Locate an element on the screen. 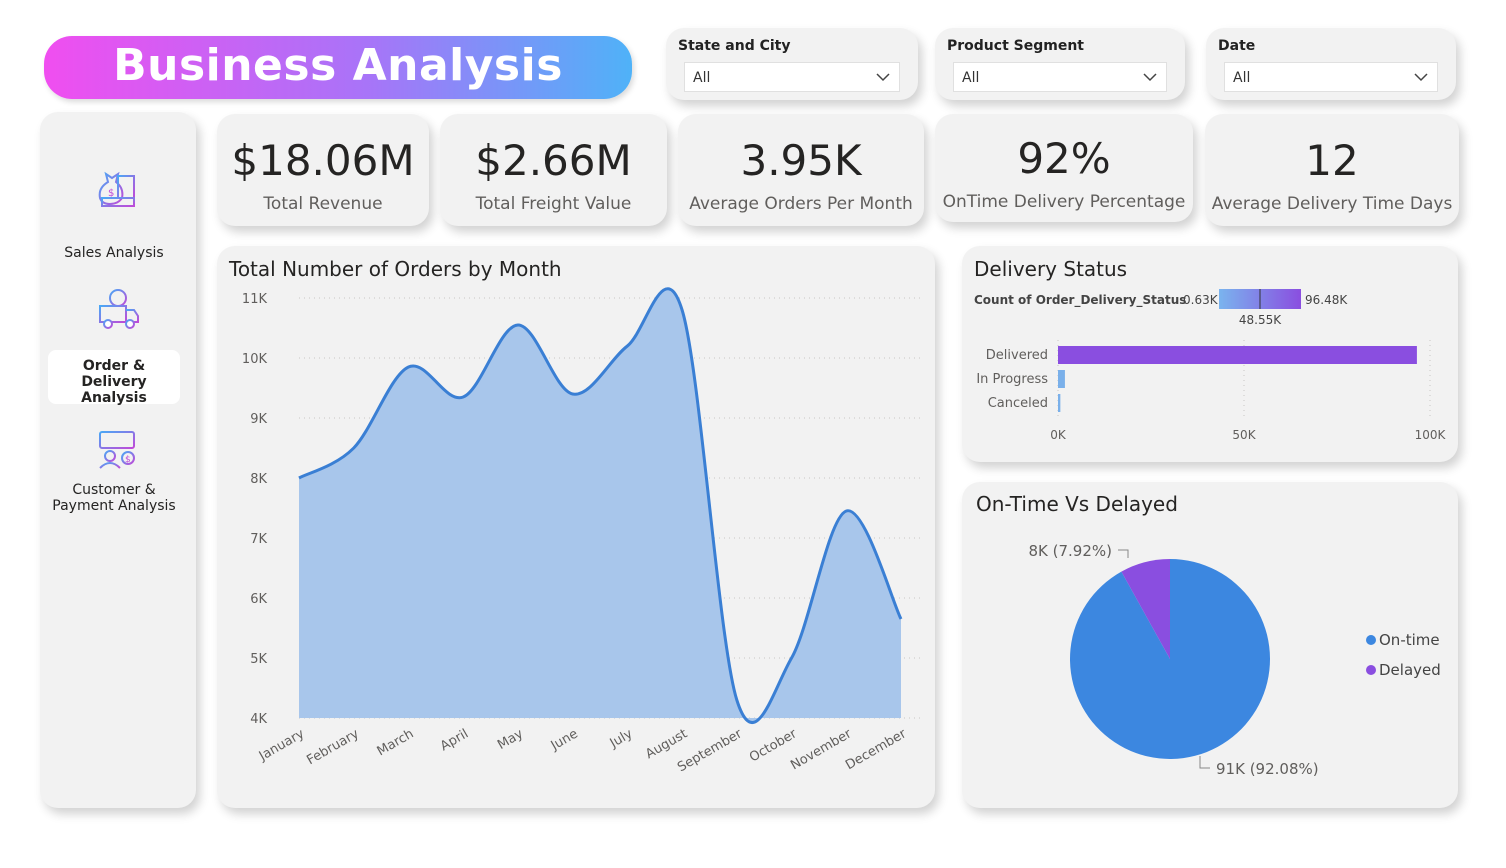 This screenshot has width=1506, height=868. legend-min-label: 0.63K is located at coordinates (1201, 300).